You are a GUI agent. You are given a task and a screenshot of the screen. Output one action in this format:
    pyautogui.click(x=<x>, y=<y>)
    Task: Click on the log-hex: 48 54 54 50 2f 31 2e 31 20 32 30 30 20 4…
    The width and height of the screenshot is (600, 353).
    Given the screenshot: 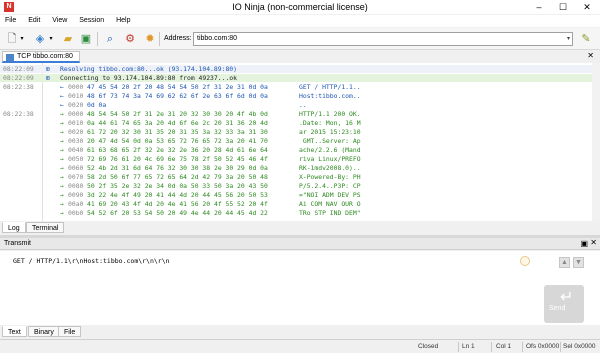 What is the action you would take?
    pyautogui.click(x=177, y=114)
    